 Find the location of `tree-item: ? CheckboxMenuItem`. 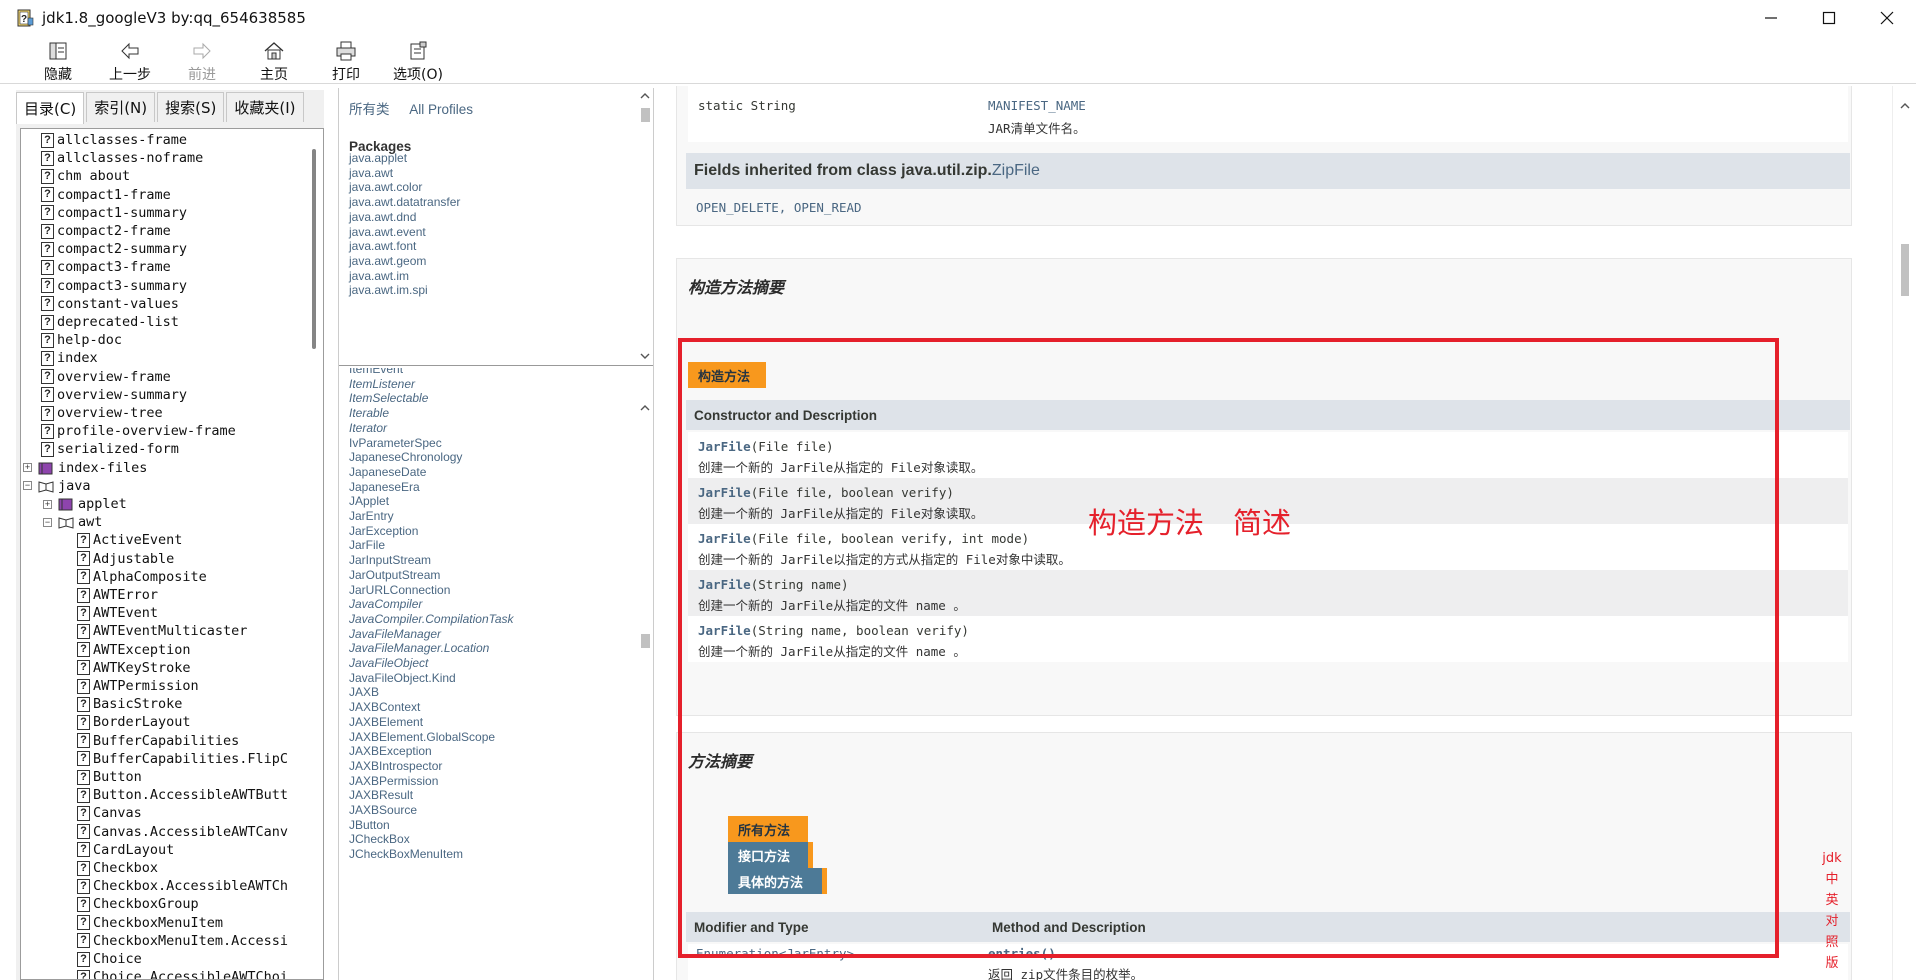

tree-item: ? CheckboxMenuItem is located at coordinates (150, 923).